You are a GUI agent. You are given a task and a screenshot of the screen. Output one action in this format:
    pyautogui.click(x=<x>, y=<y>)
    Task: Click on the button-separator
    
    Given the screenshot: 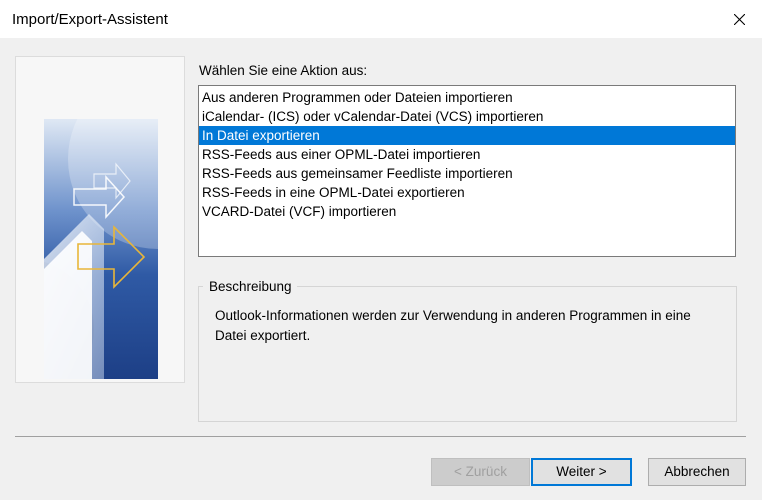 What is the action you would take?
    pyautogui.click(x=380, y=436)
    